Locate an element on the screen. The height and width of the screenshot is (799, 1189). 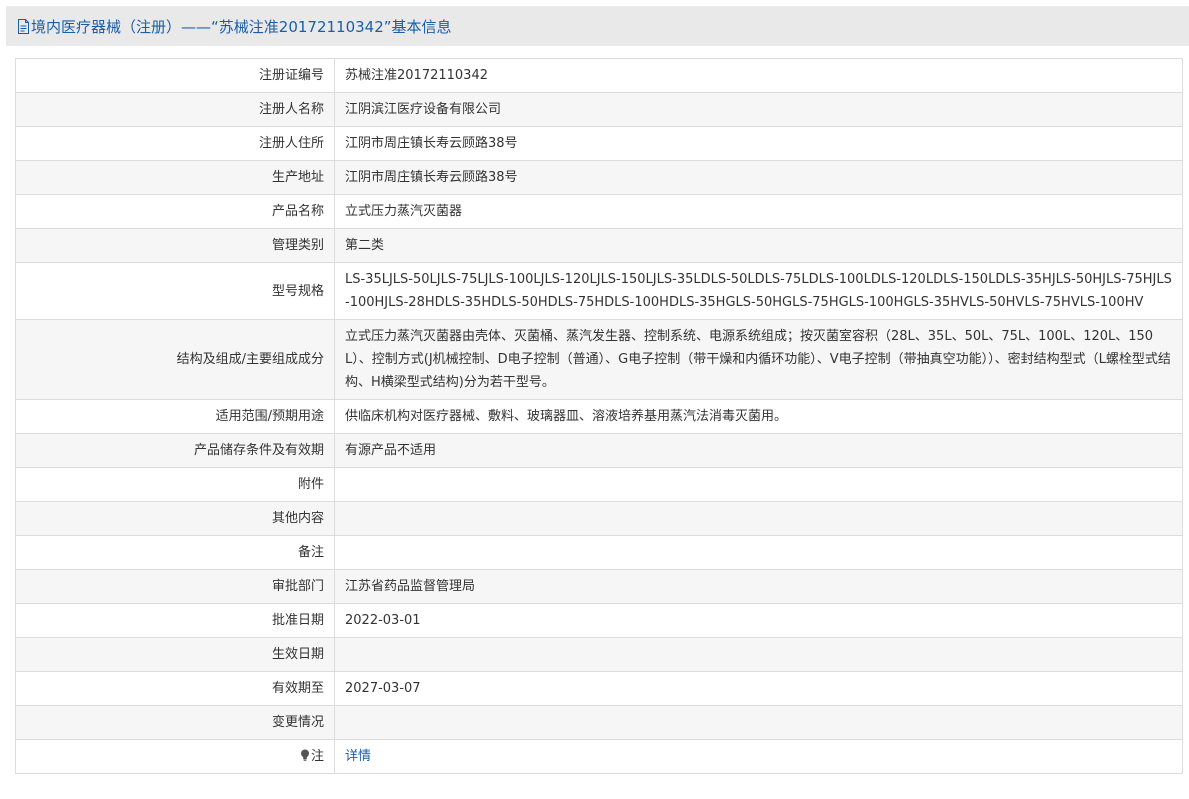
table-row: 附件 is located at coordinates (599, 484).